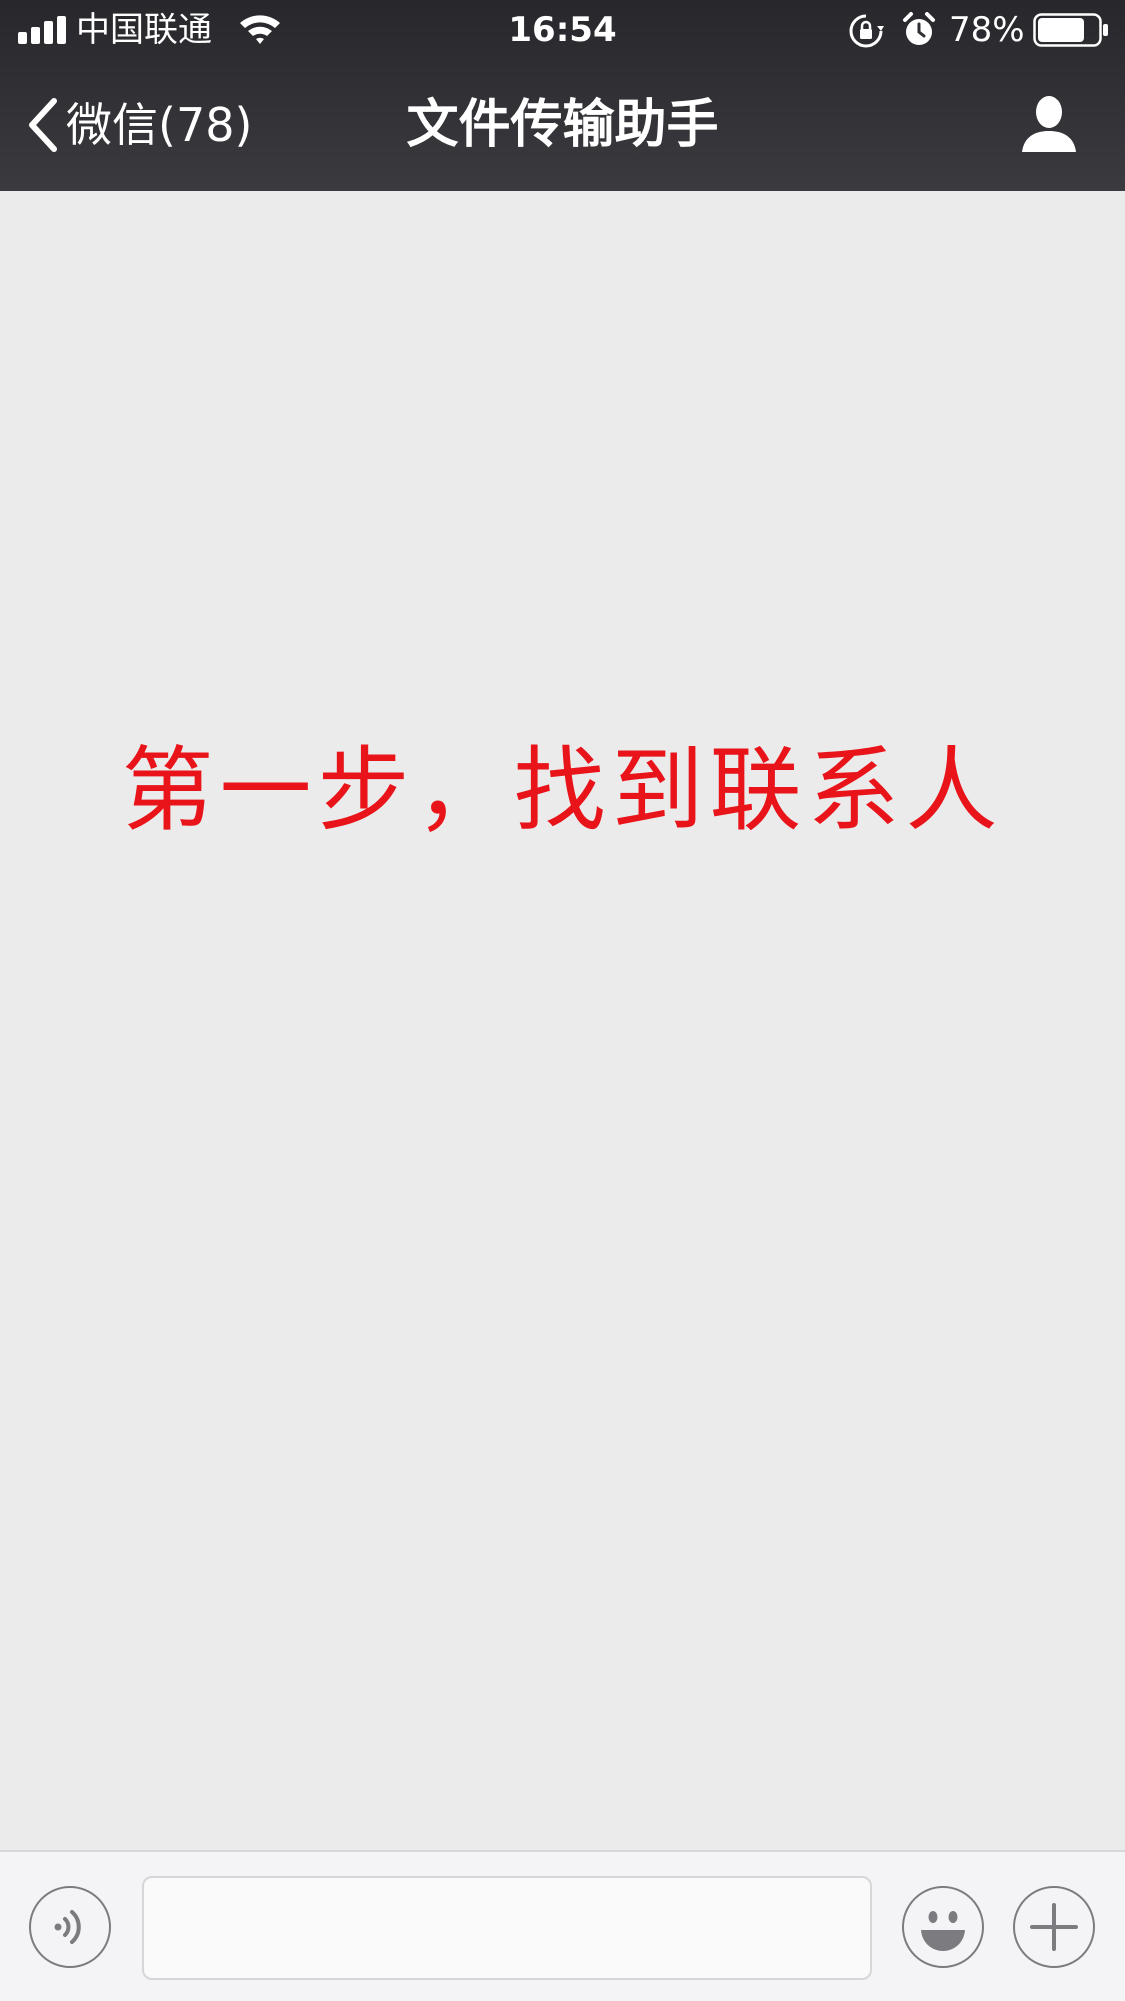  What do you see at coordinates (159, 125) in the screenshot?
I see `back-label: 微信(78)` at bounding box center [159, 125].